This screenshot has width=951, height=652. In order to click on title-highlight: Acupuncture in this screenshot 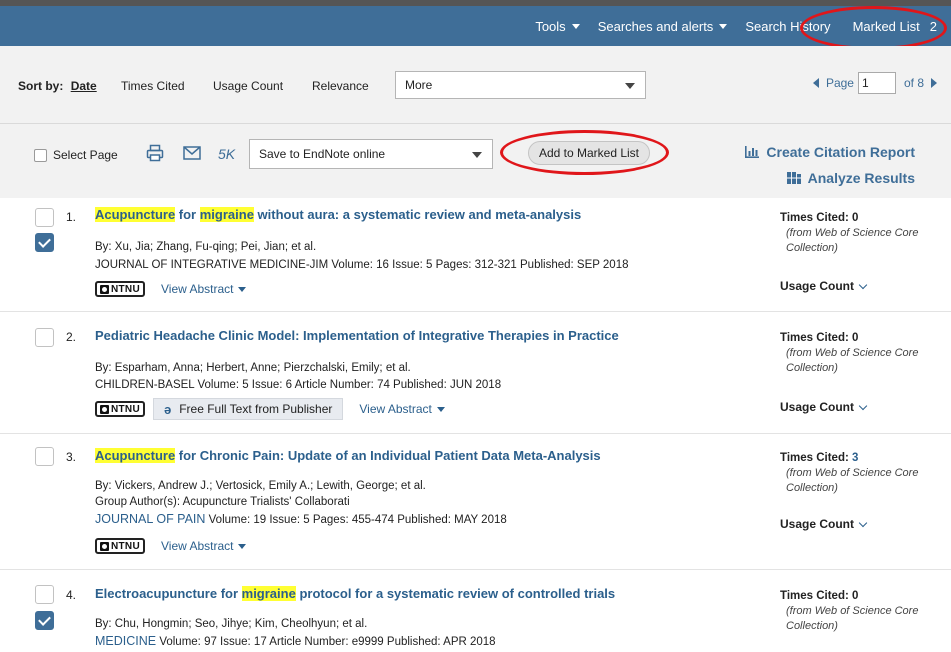, I will do `click(135, 455)`.